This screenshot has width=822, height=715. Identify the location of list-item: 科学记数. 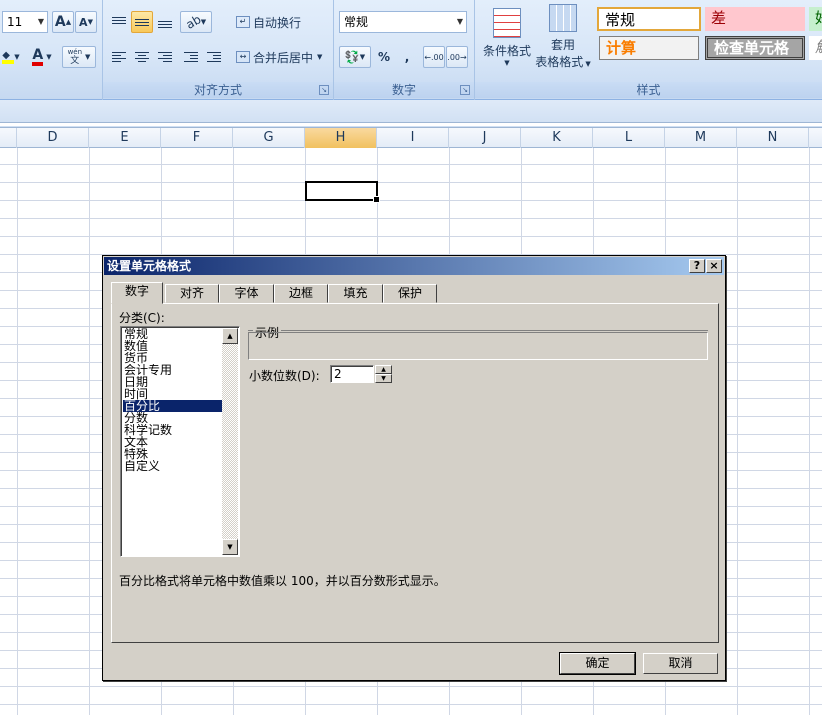
(173, 430).